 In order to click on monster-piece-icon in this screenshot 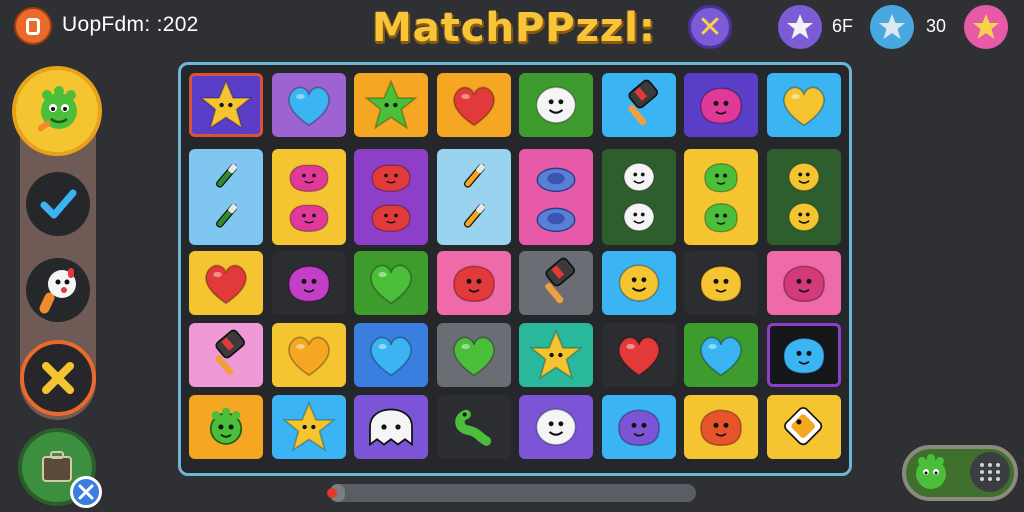, I will do `click(226, 427)`.